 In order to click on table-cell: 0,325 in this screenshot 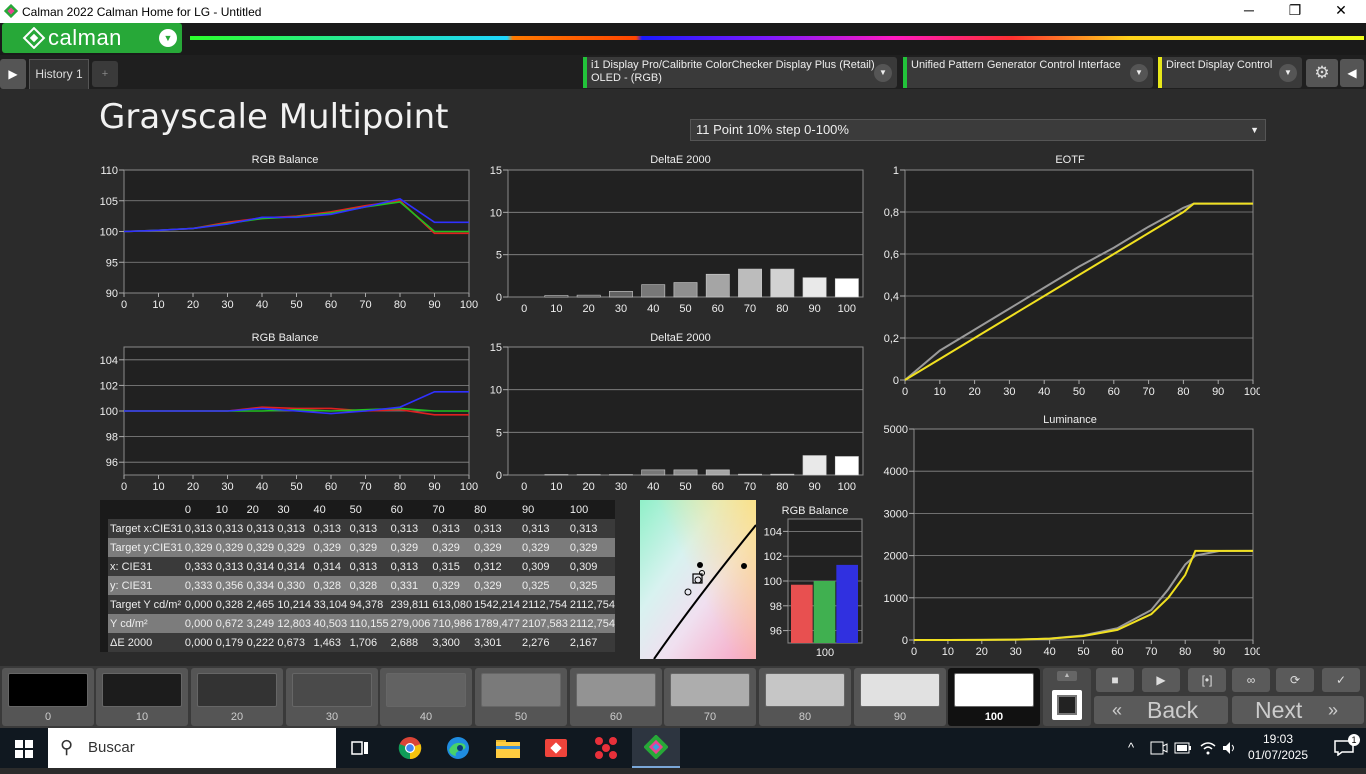, I will do `click(544, 585)`.